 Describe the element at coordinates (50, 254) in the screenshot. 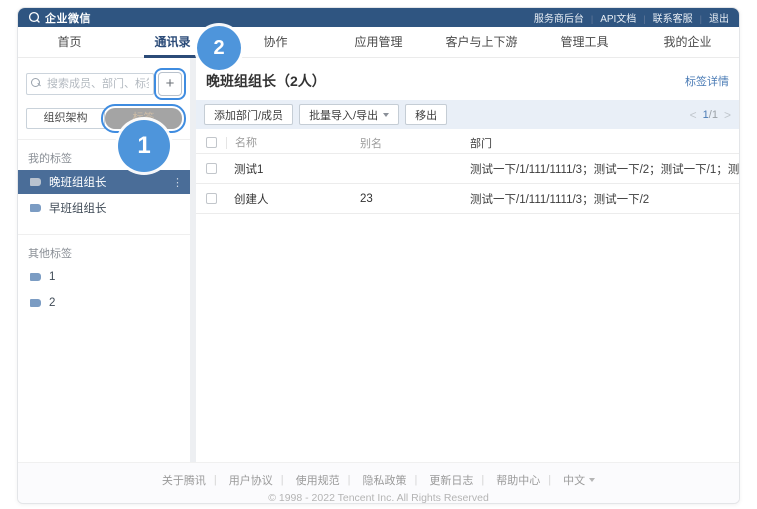

I see `other-tags-title: 其他标签` at that location.